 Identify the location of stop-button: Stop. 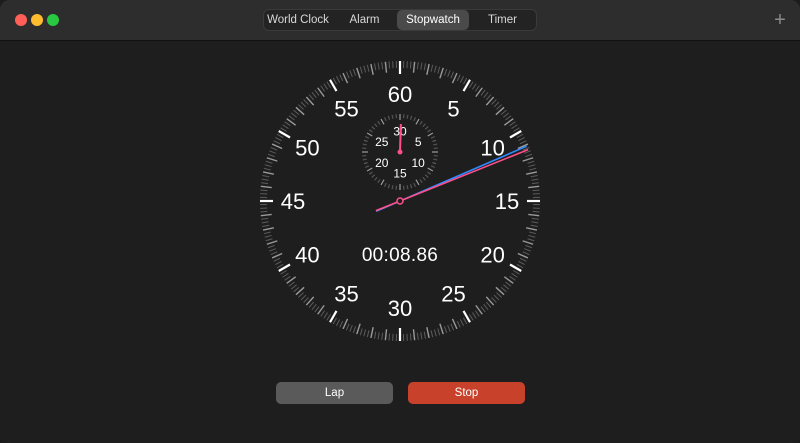
(466, 393).